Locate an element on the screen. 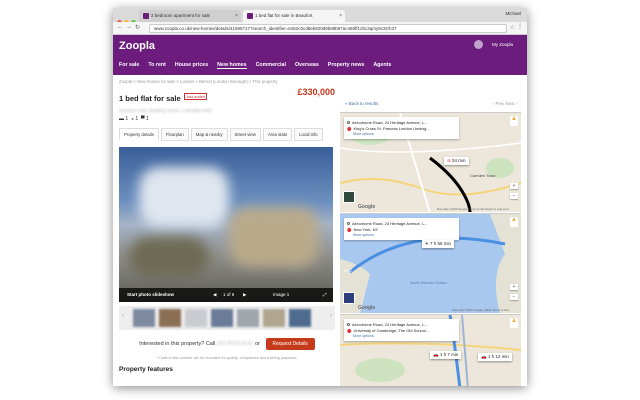  back-to-results-link: « Back to results is located at coordinates (361, 103).